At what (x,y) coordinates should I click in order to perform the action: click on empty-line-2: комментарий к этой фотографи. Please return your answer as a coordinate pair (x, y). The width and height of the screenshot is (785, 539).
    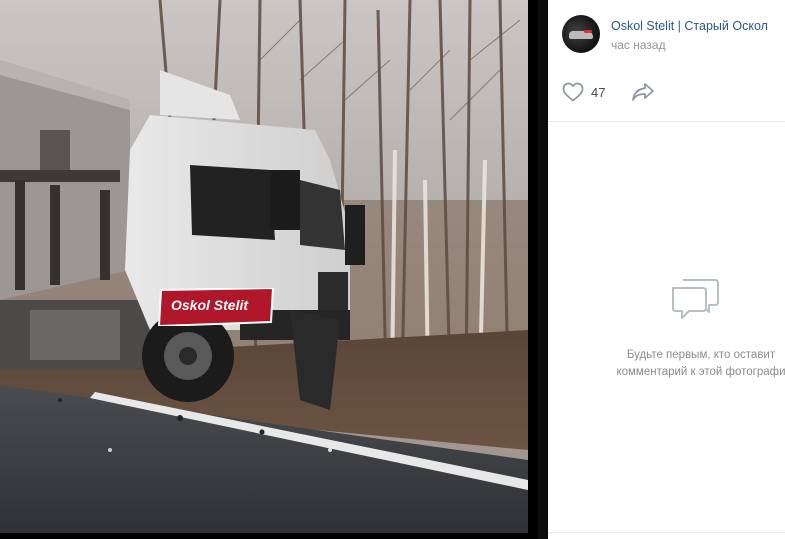
    Looking at the image, I should click on (700, 372).